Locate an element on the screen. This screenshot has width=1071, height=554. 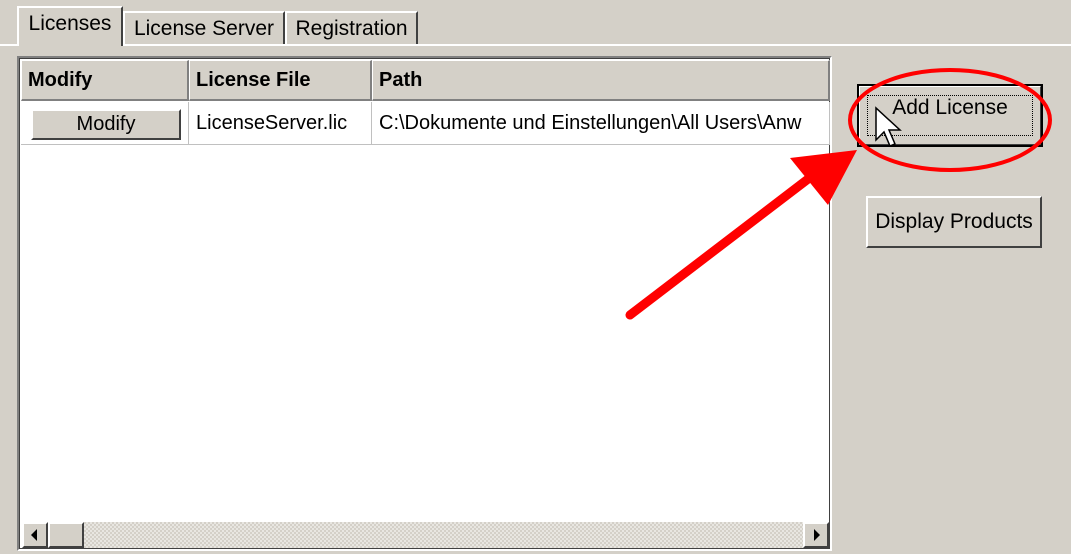
scroll-left-button is located at coordinates (35, 535).